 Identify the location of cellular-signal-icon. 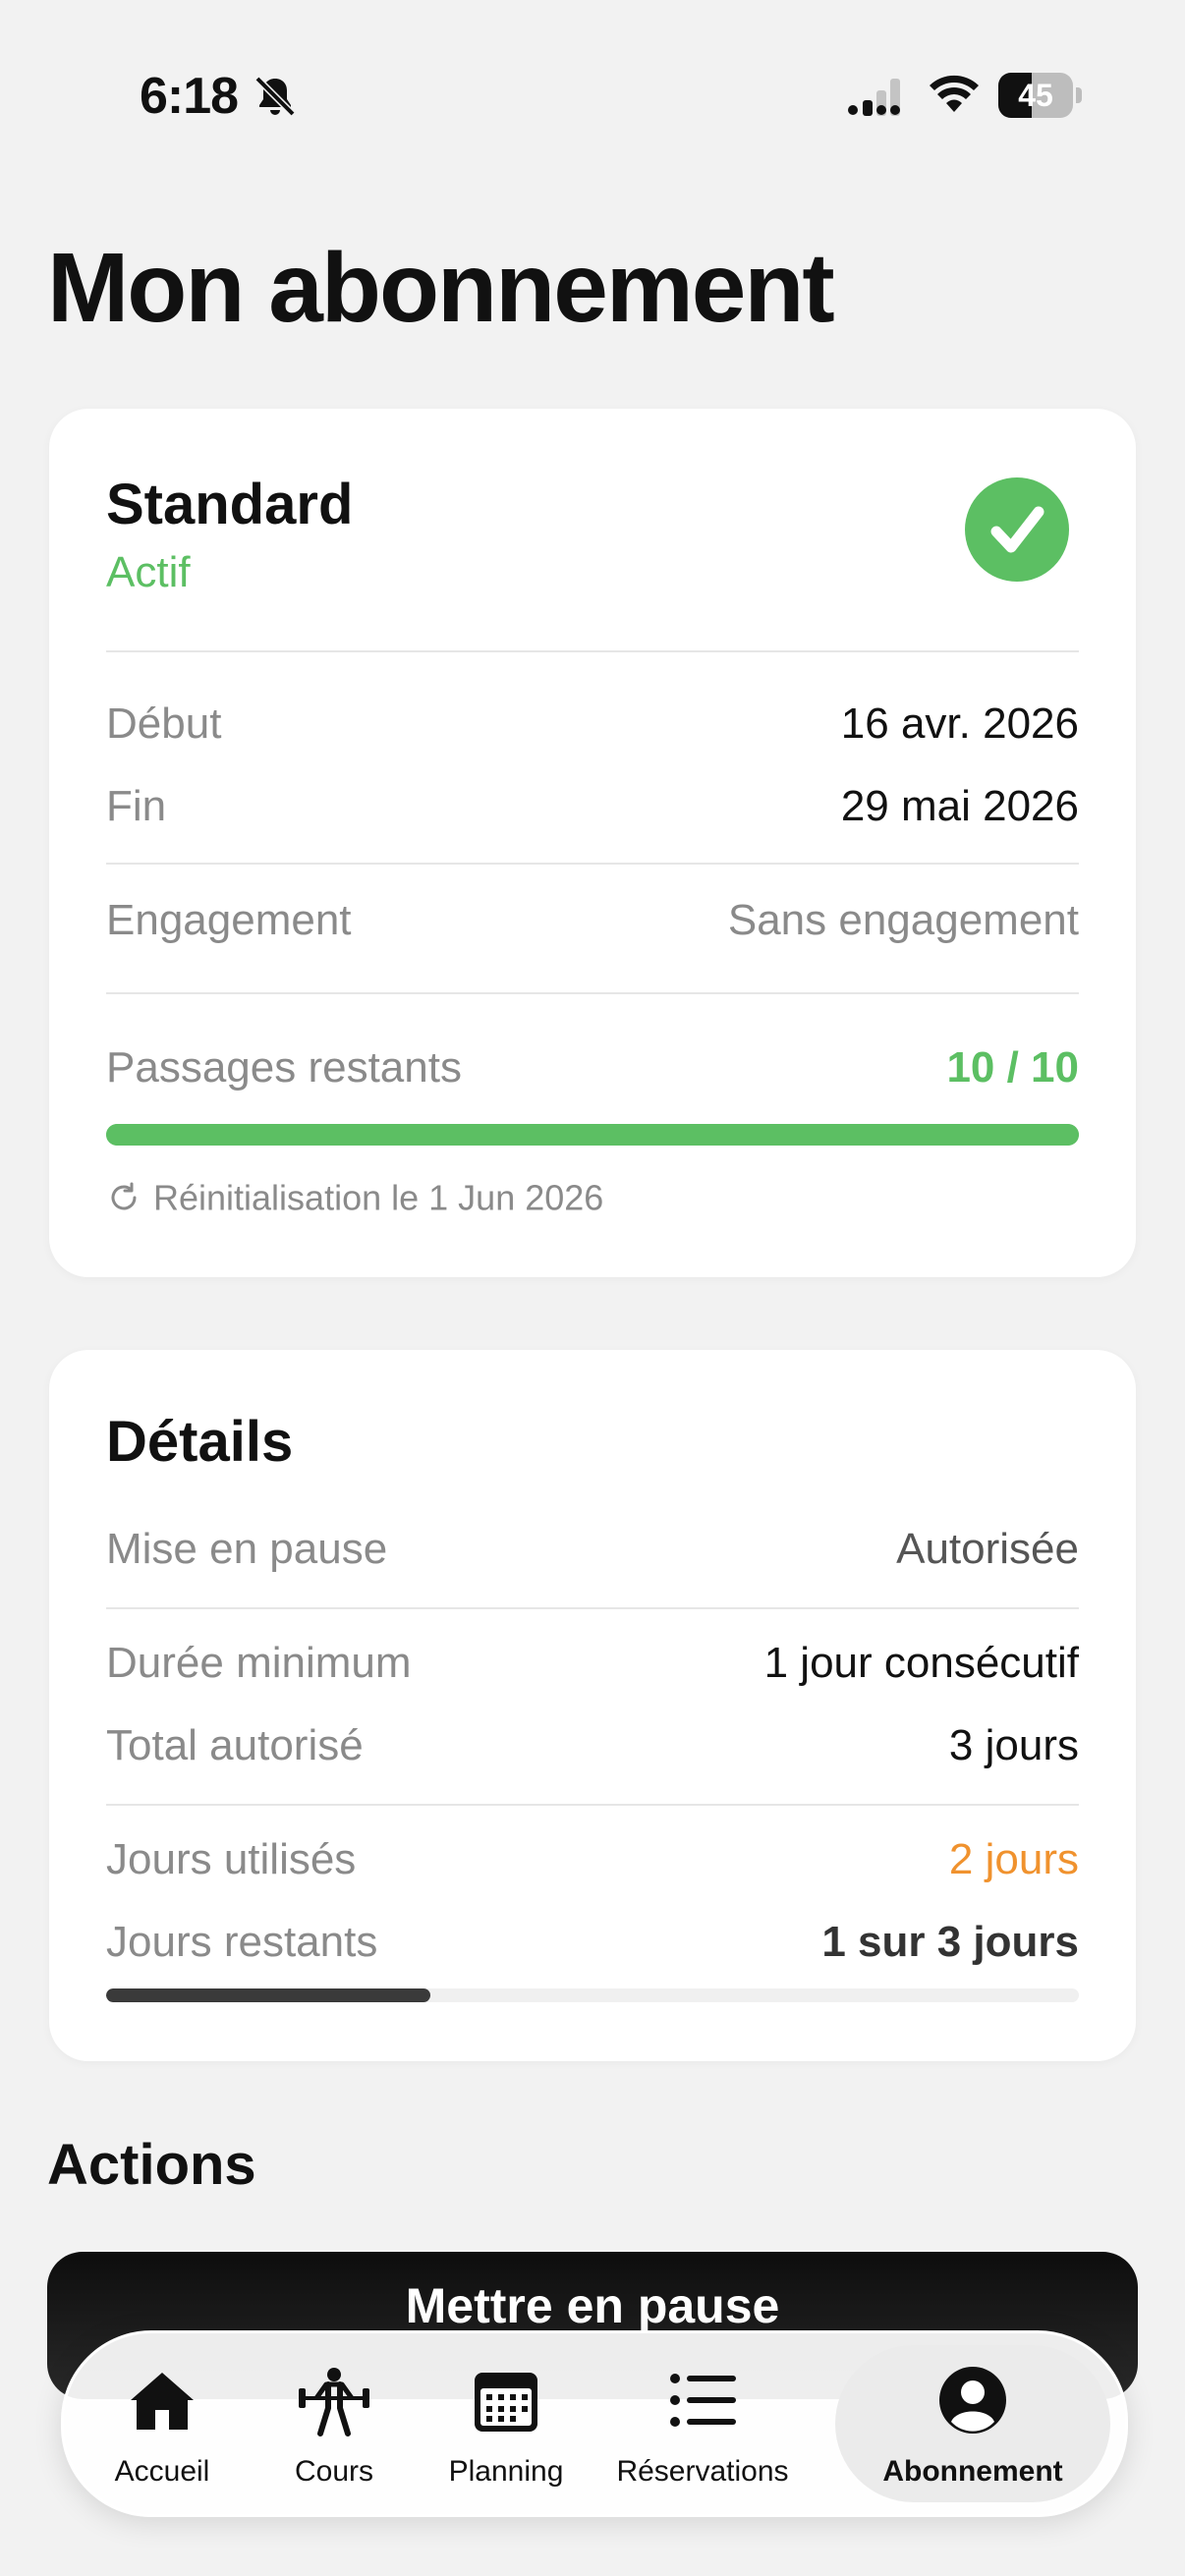
(874, 97).